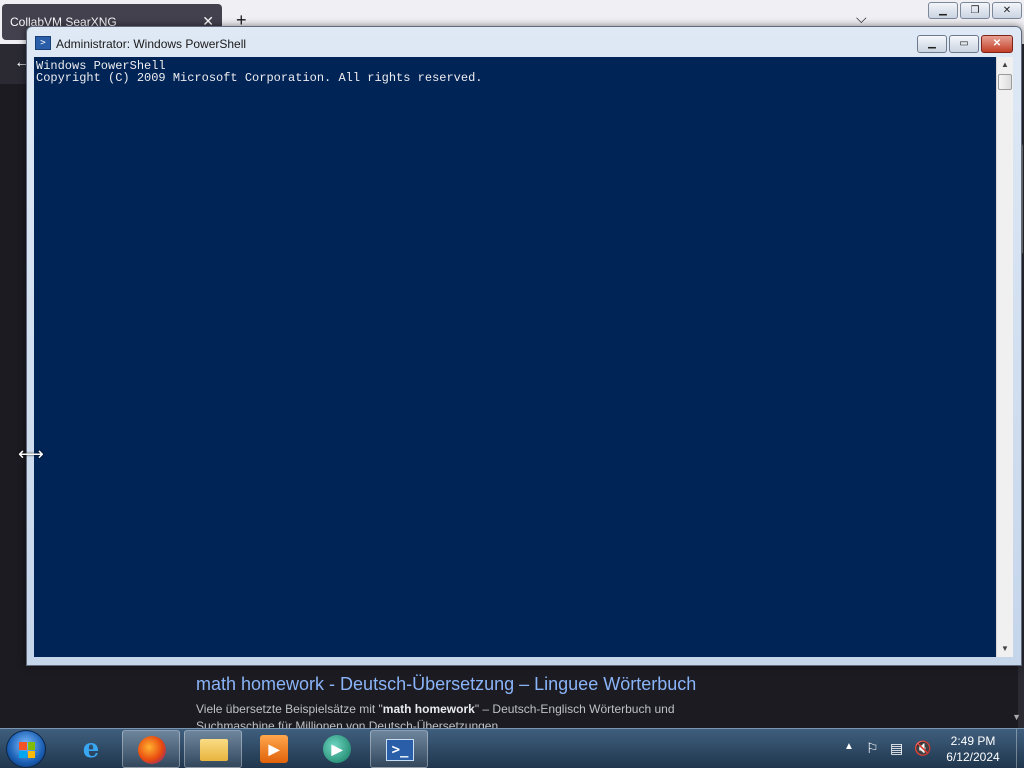  I want to click on show-desktop-button, so click(1020, 748).